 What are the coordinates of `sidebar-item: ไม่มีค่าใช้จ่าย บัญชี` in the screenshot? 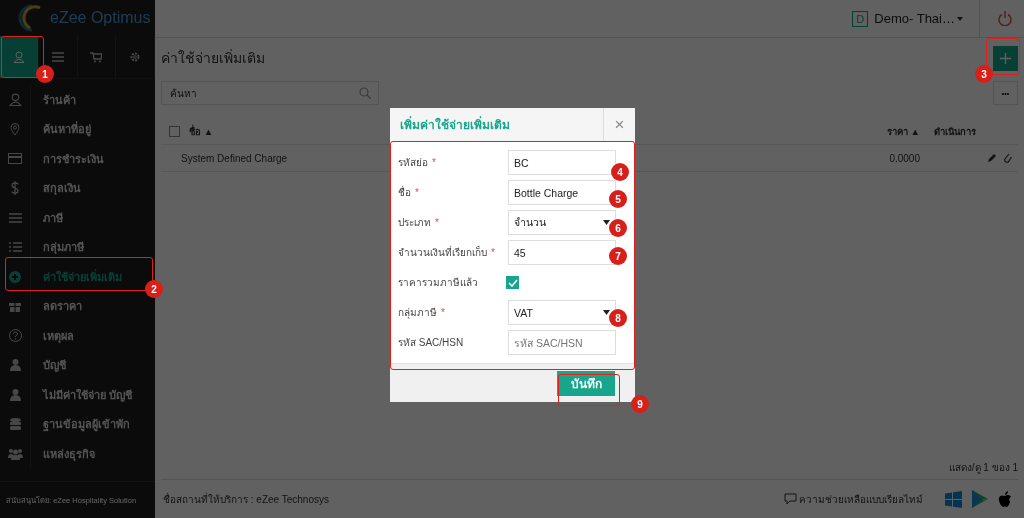 It's located at (77, 395).